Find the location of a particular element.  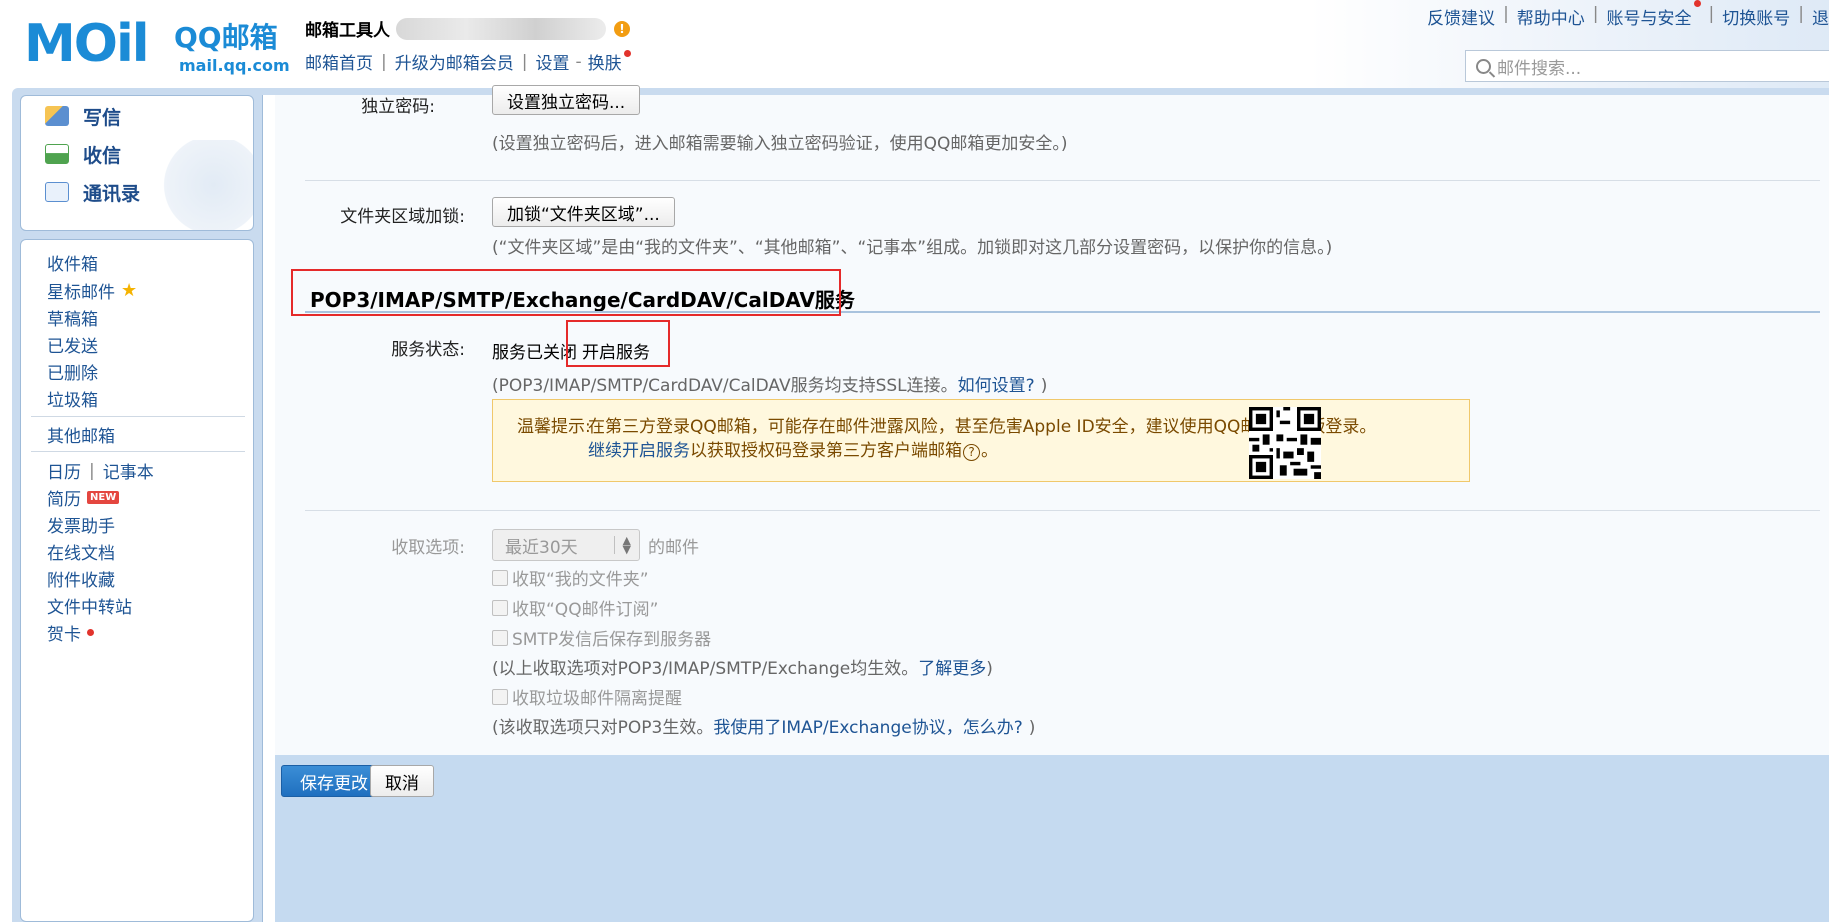

tools-calendar-notes: 日历 | 记事本 is located at coordinates (100, 471).